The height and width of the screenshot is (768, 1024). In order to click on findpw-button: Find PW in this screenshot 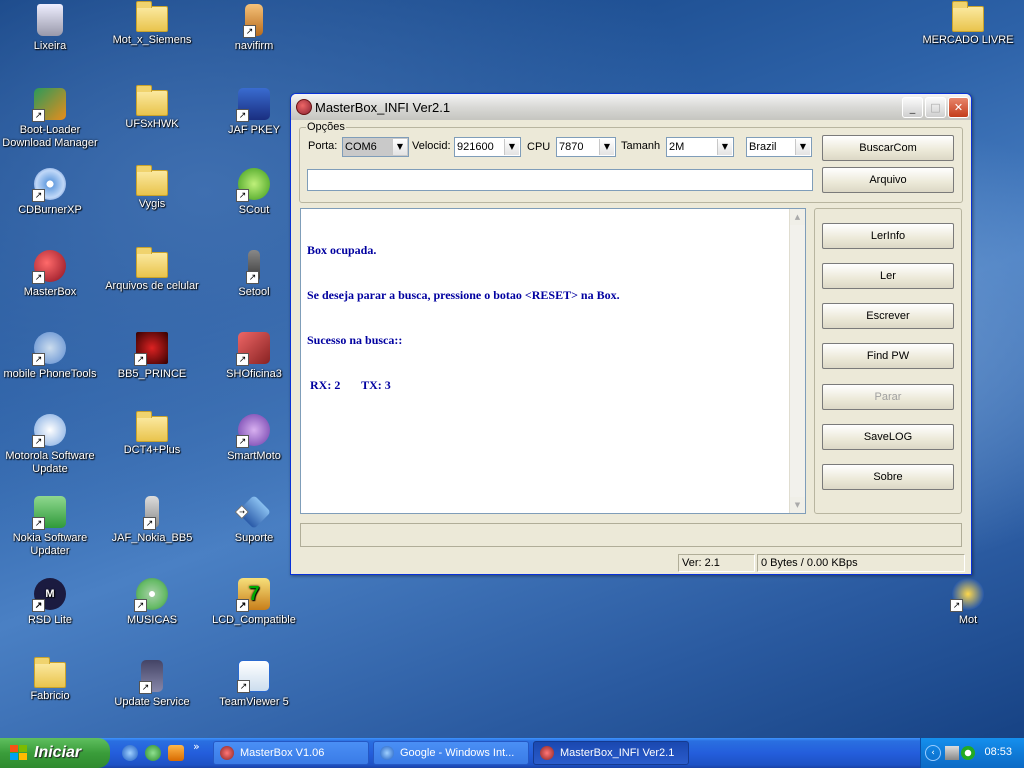, I will do `click(888, 356)`.